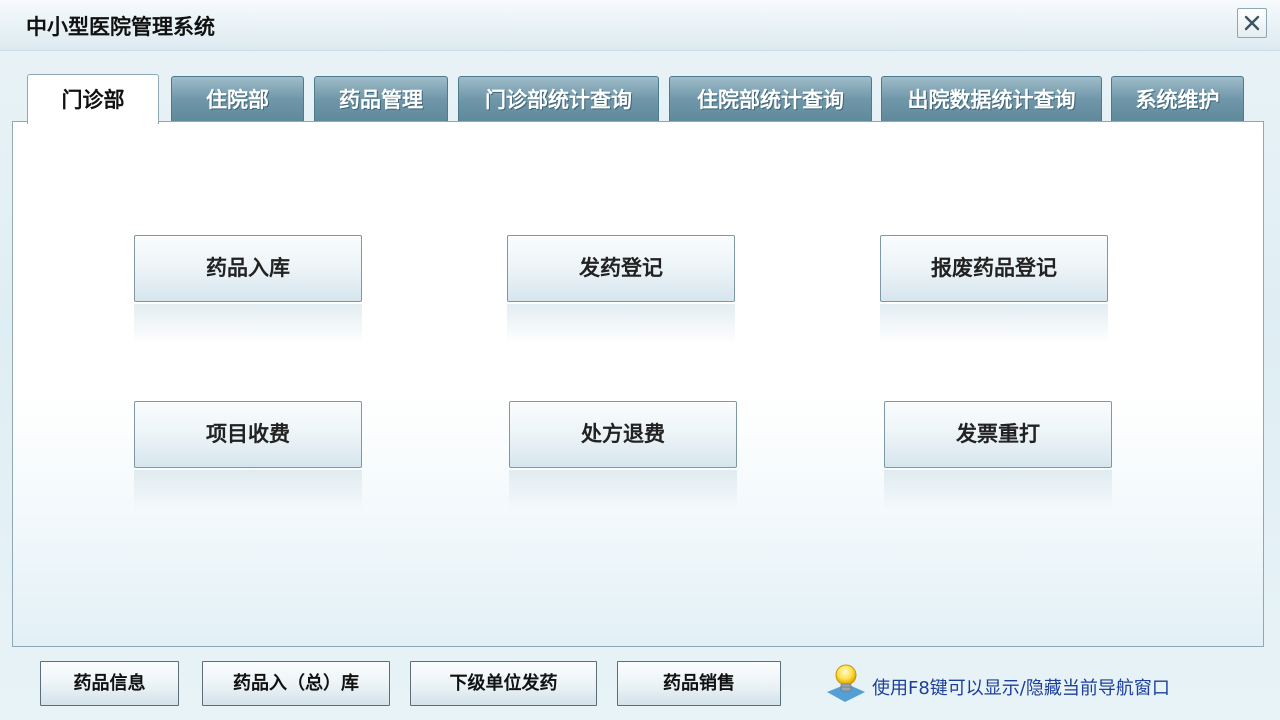  What do you see at coordinates (503, 683) in the screenshot?
I see `subunit-dispense-button: 下级单位发药` at bounding box center [503, 683].